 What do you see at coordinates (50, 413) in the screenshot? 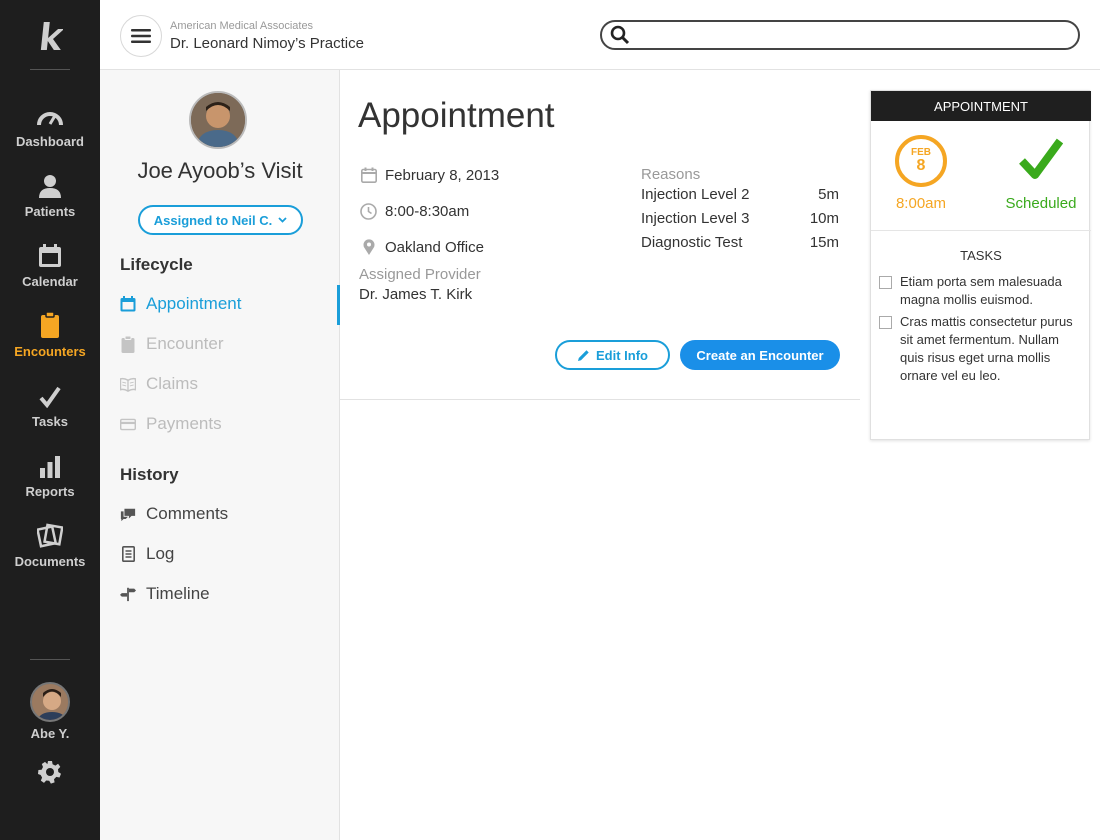
I see `nav-item-tasks: Tasks` at bounding box center [50, 413].